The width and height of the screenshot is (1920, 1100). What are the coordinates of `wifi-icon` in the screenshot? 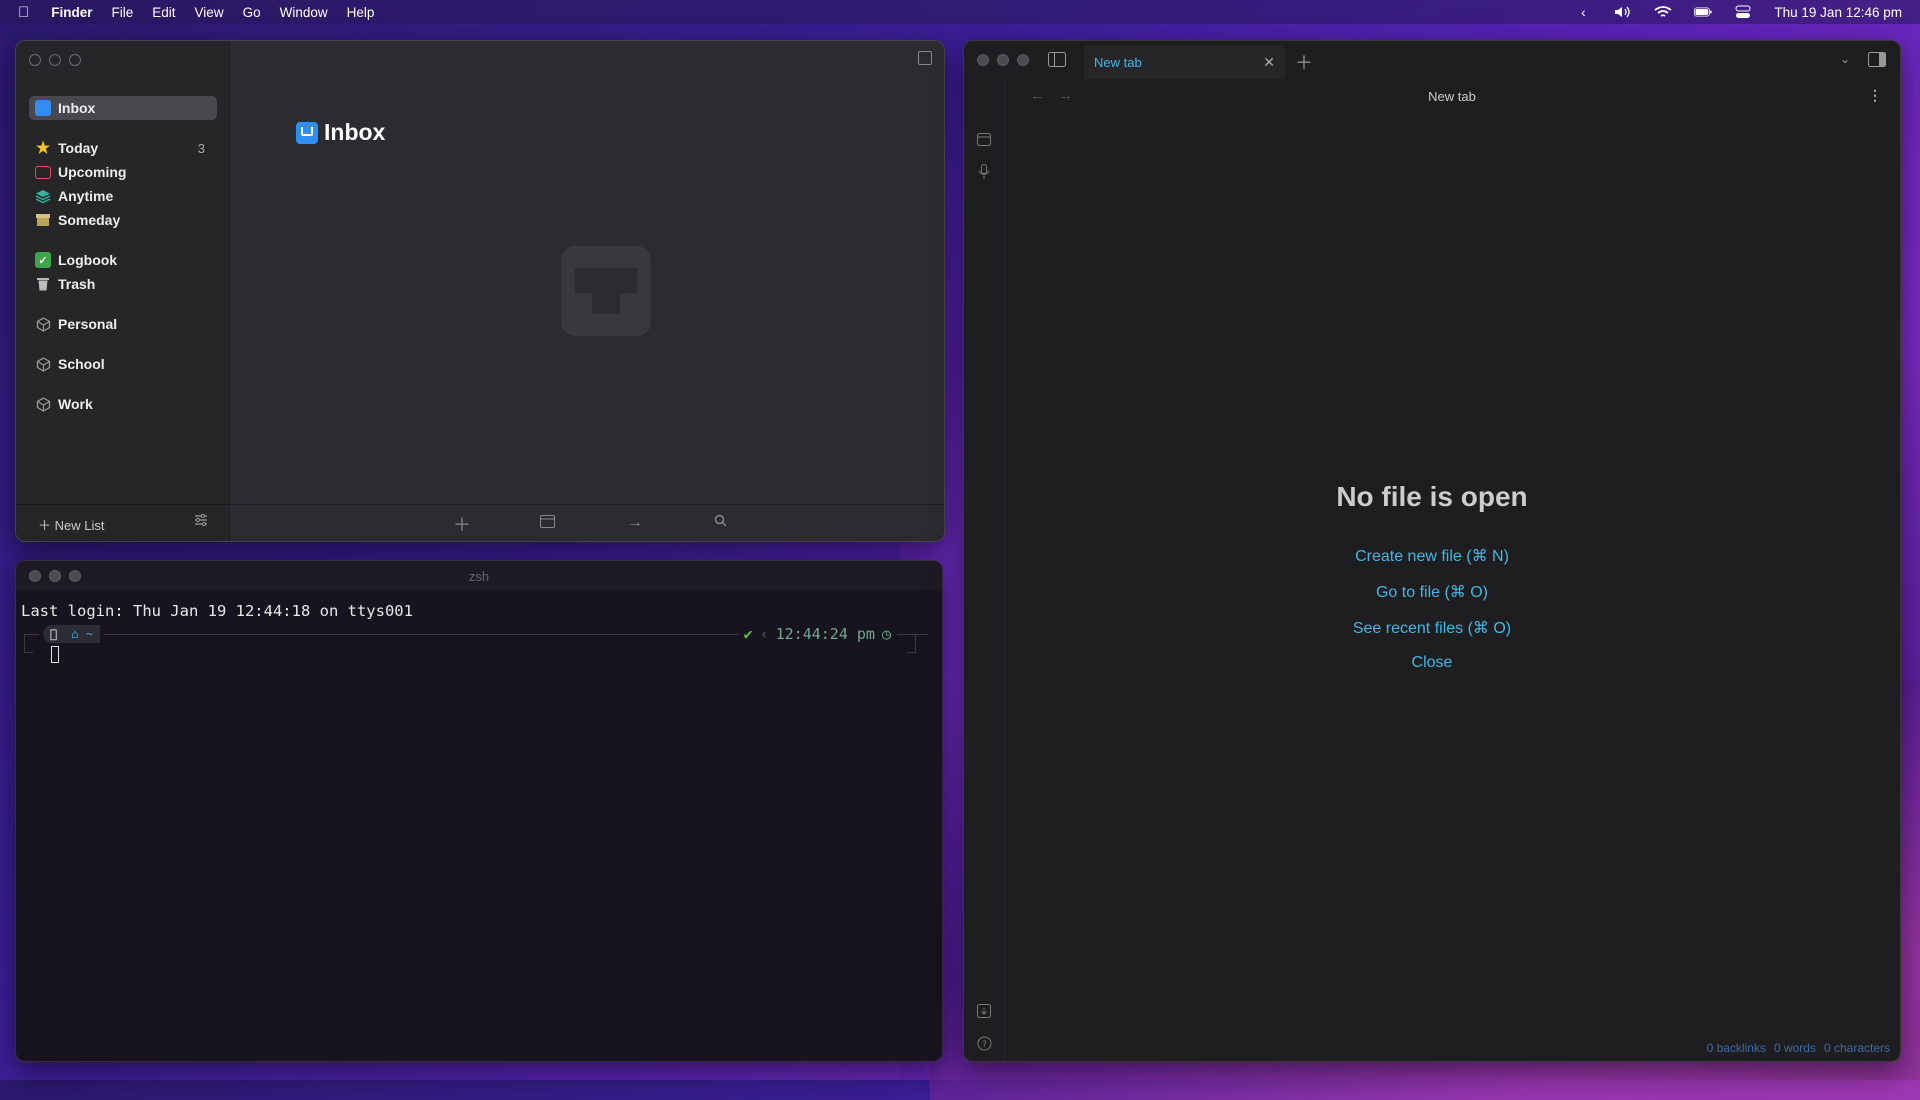 It's located at (1663, 12).